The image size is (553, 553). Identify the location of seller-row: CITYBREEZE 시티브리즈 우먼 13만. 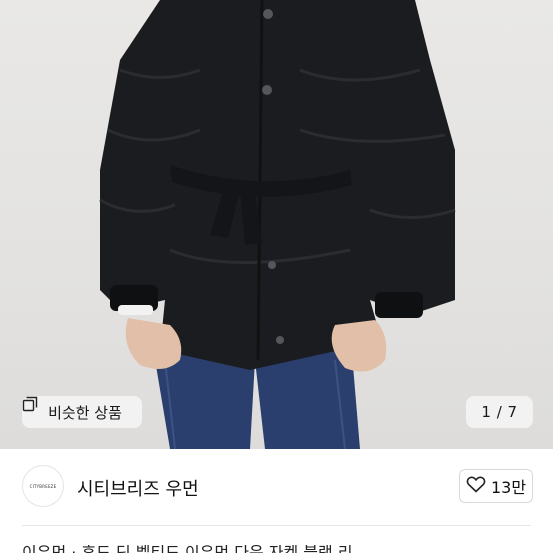
(276, 487).